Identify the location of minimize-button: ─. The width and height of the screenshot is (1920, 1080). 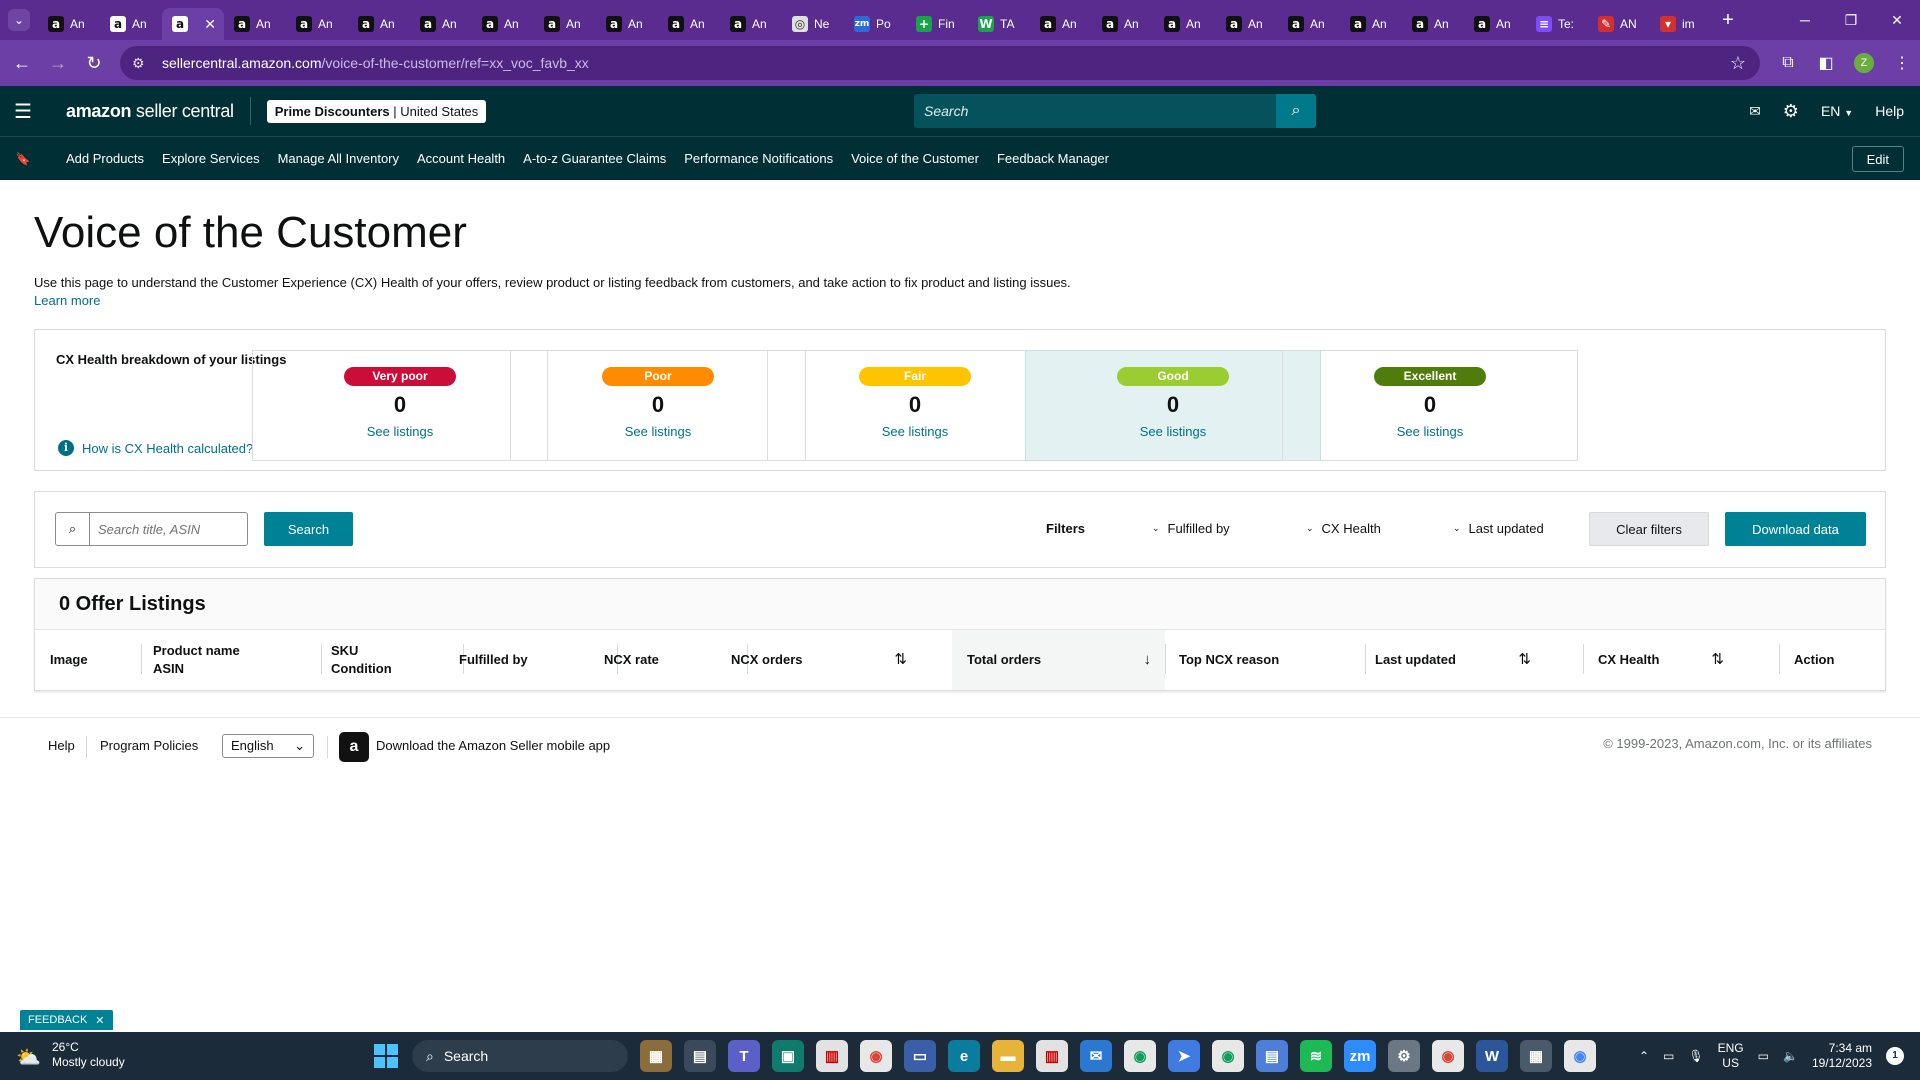
(1805, 20).